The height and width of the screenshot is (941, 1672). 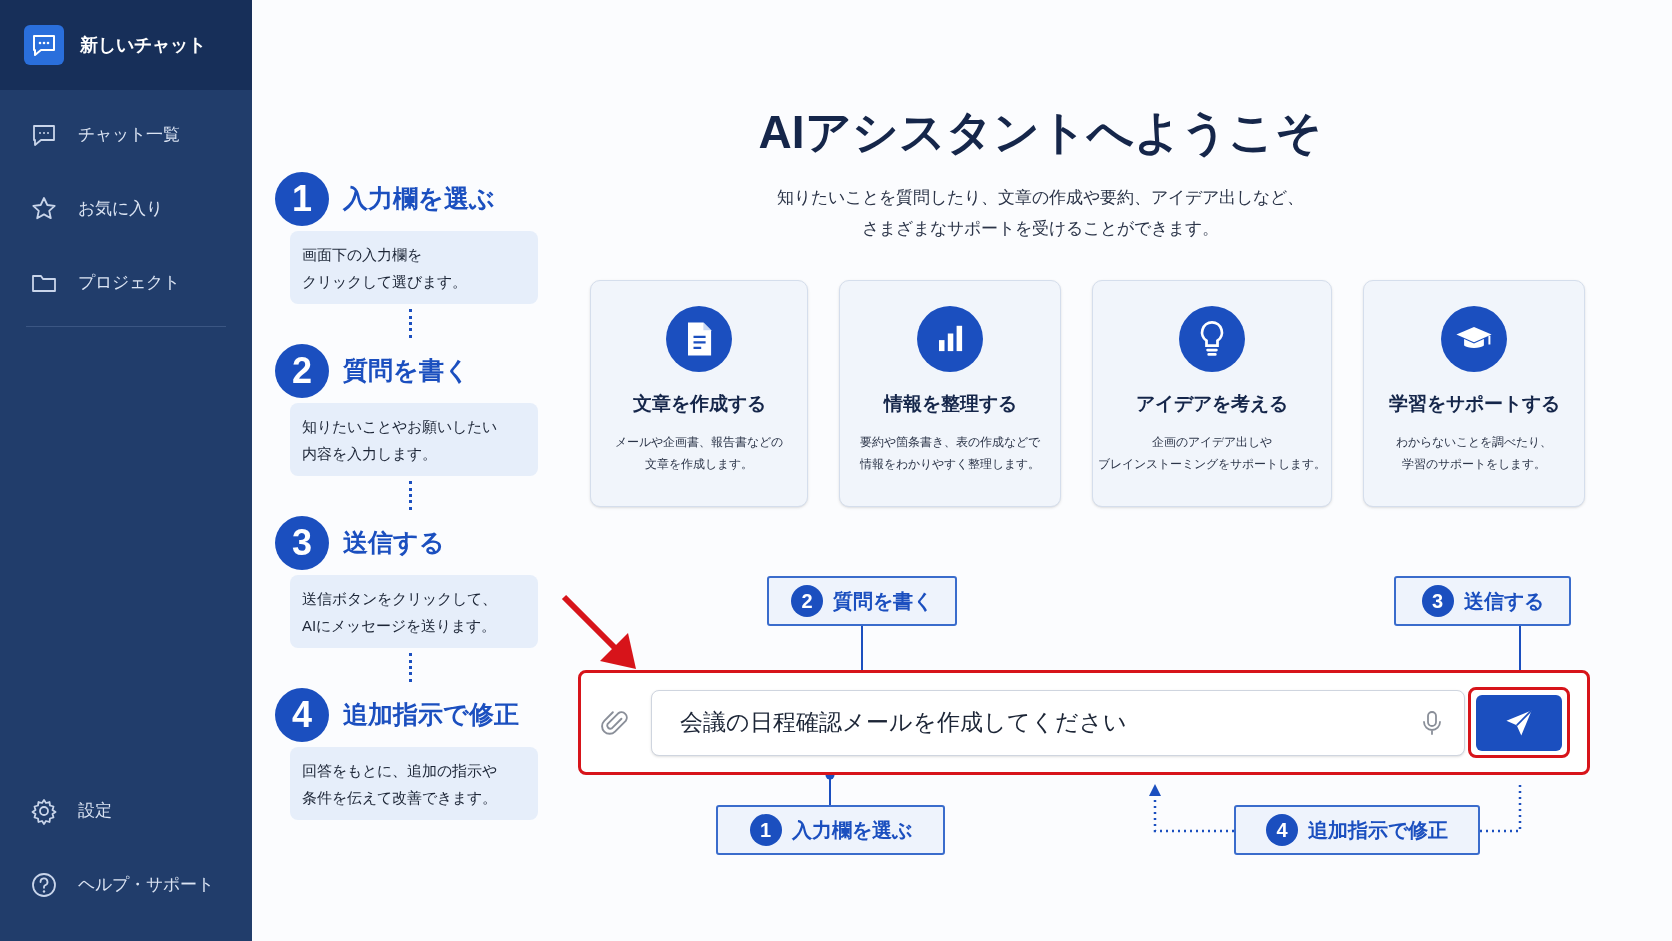 What do you see at coordinates (1474, 339) in the screenshot?
I see `graduation-cap-icon` at bounding box center [1474, 339].